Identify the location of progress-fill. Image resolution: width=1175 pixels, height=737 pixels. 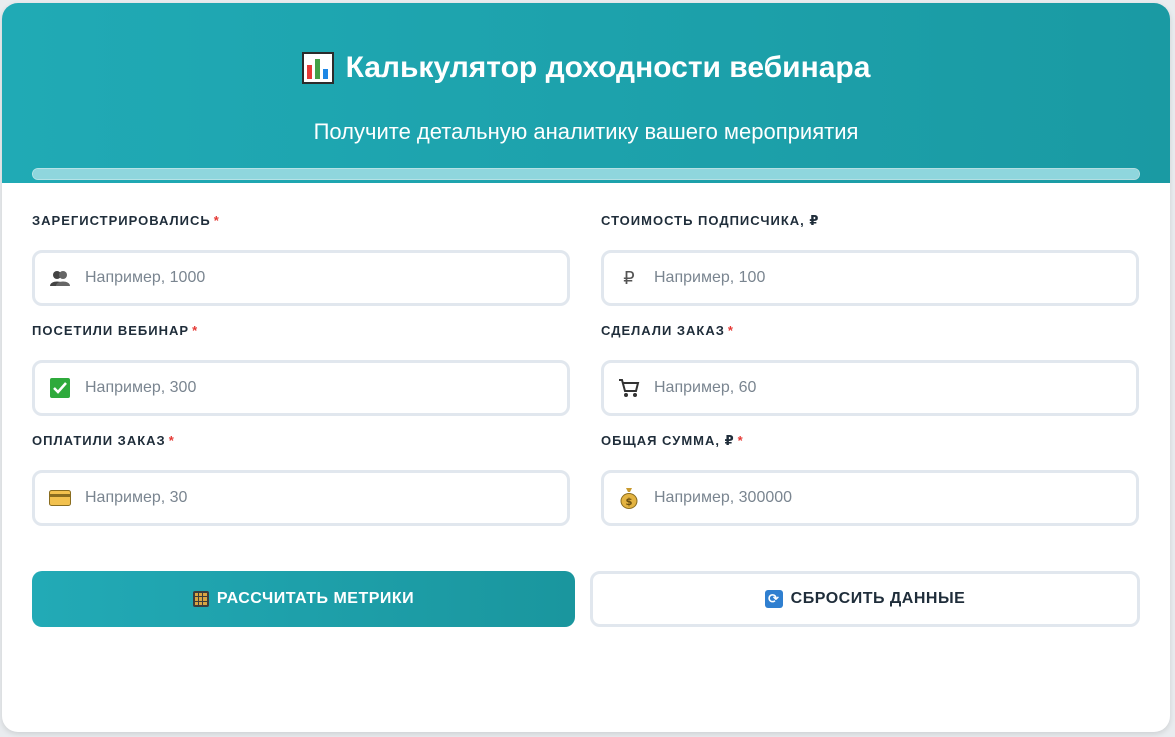
(586, 174).